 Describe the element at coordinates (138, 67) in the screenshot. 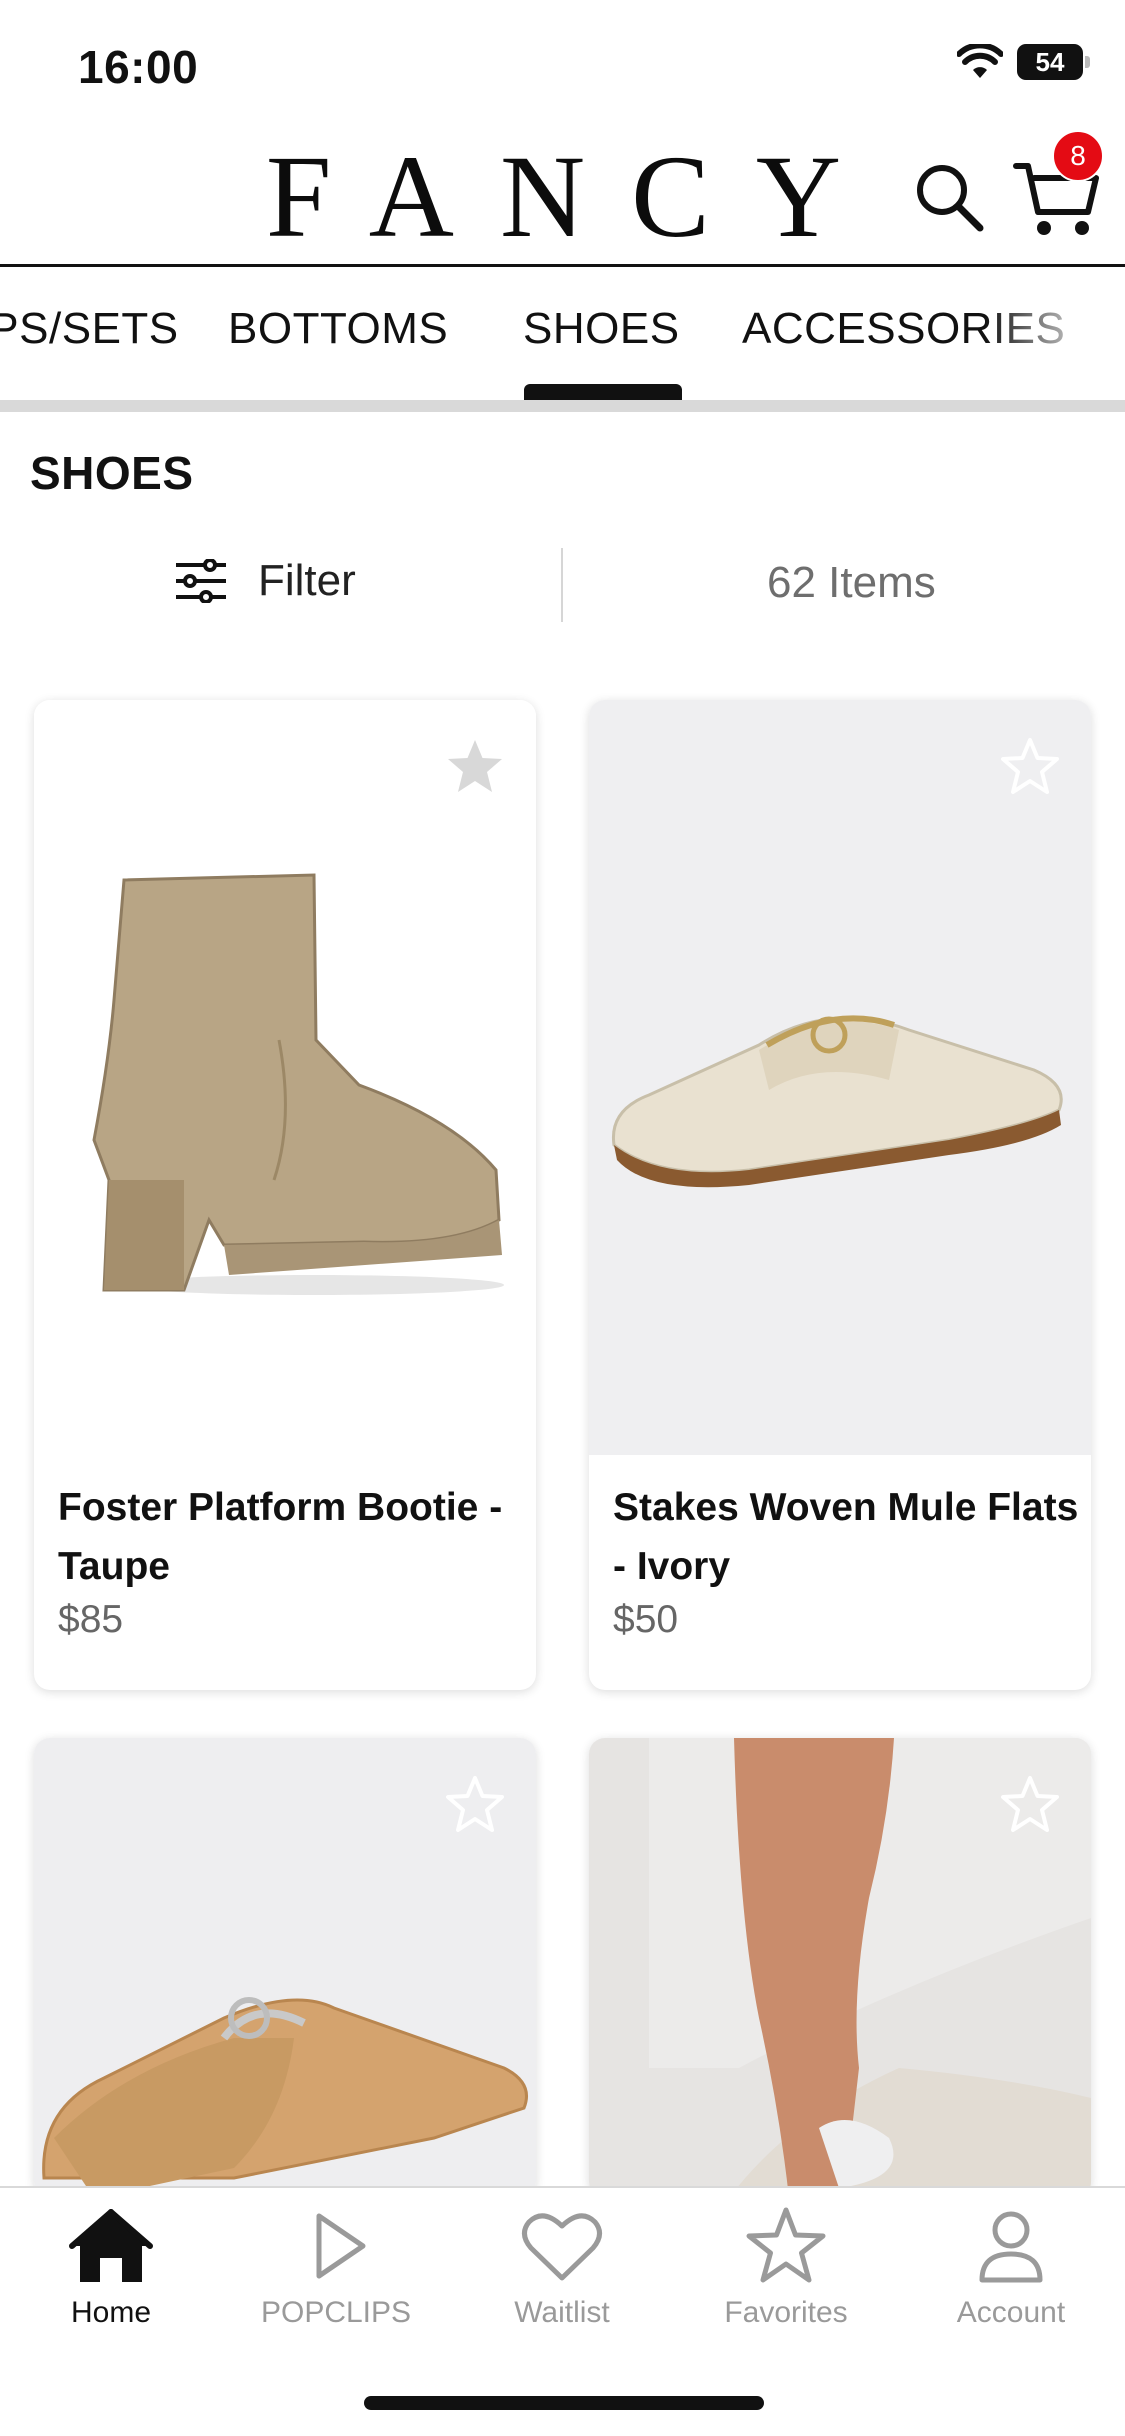

I see `status-time: 16:00` at that location.